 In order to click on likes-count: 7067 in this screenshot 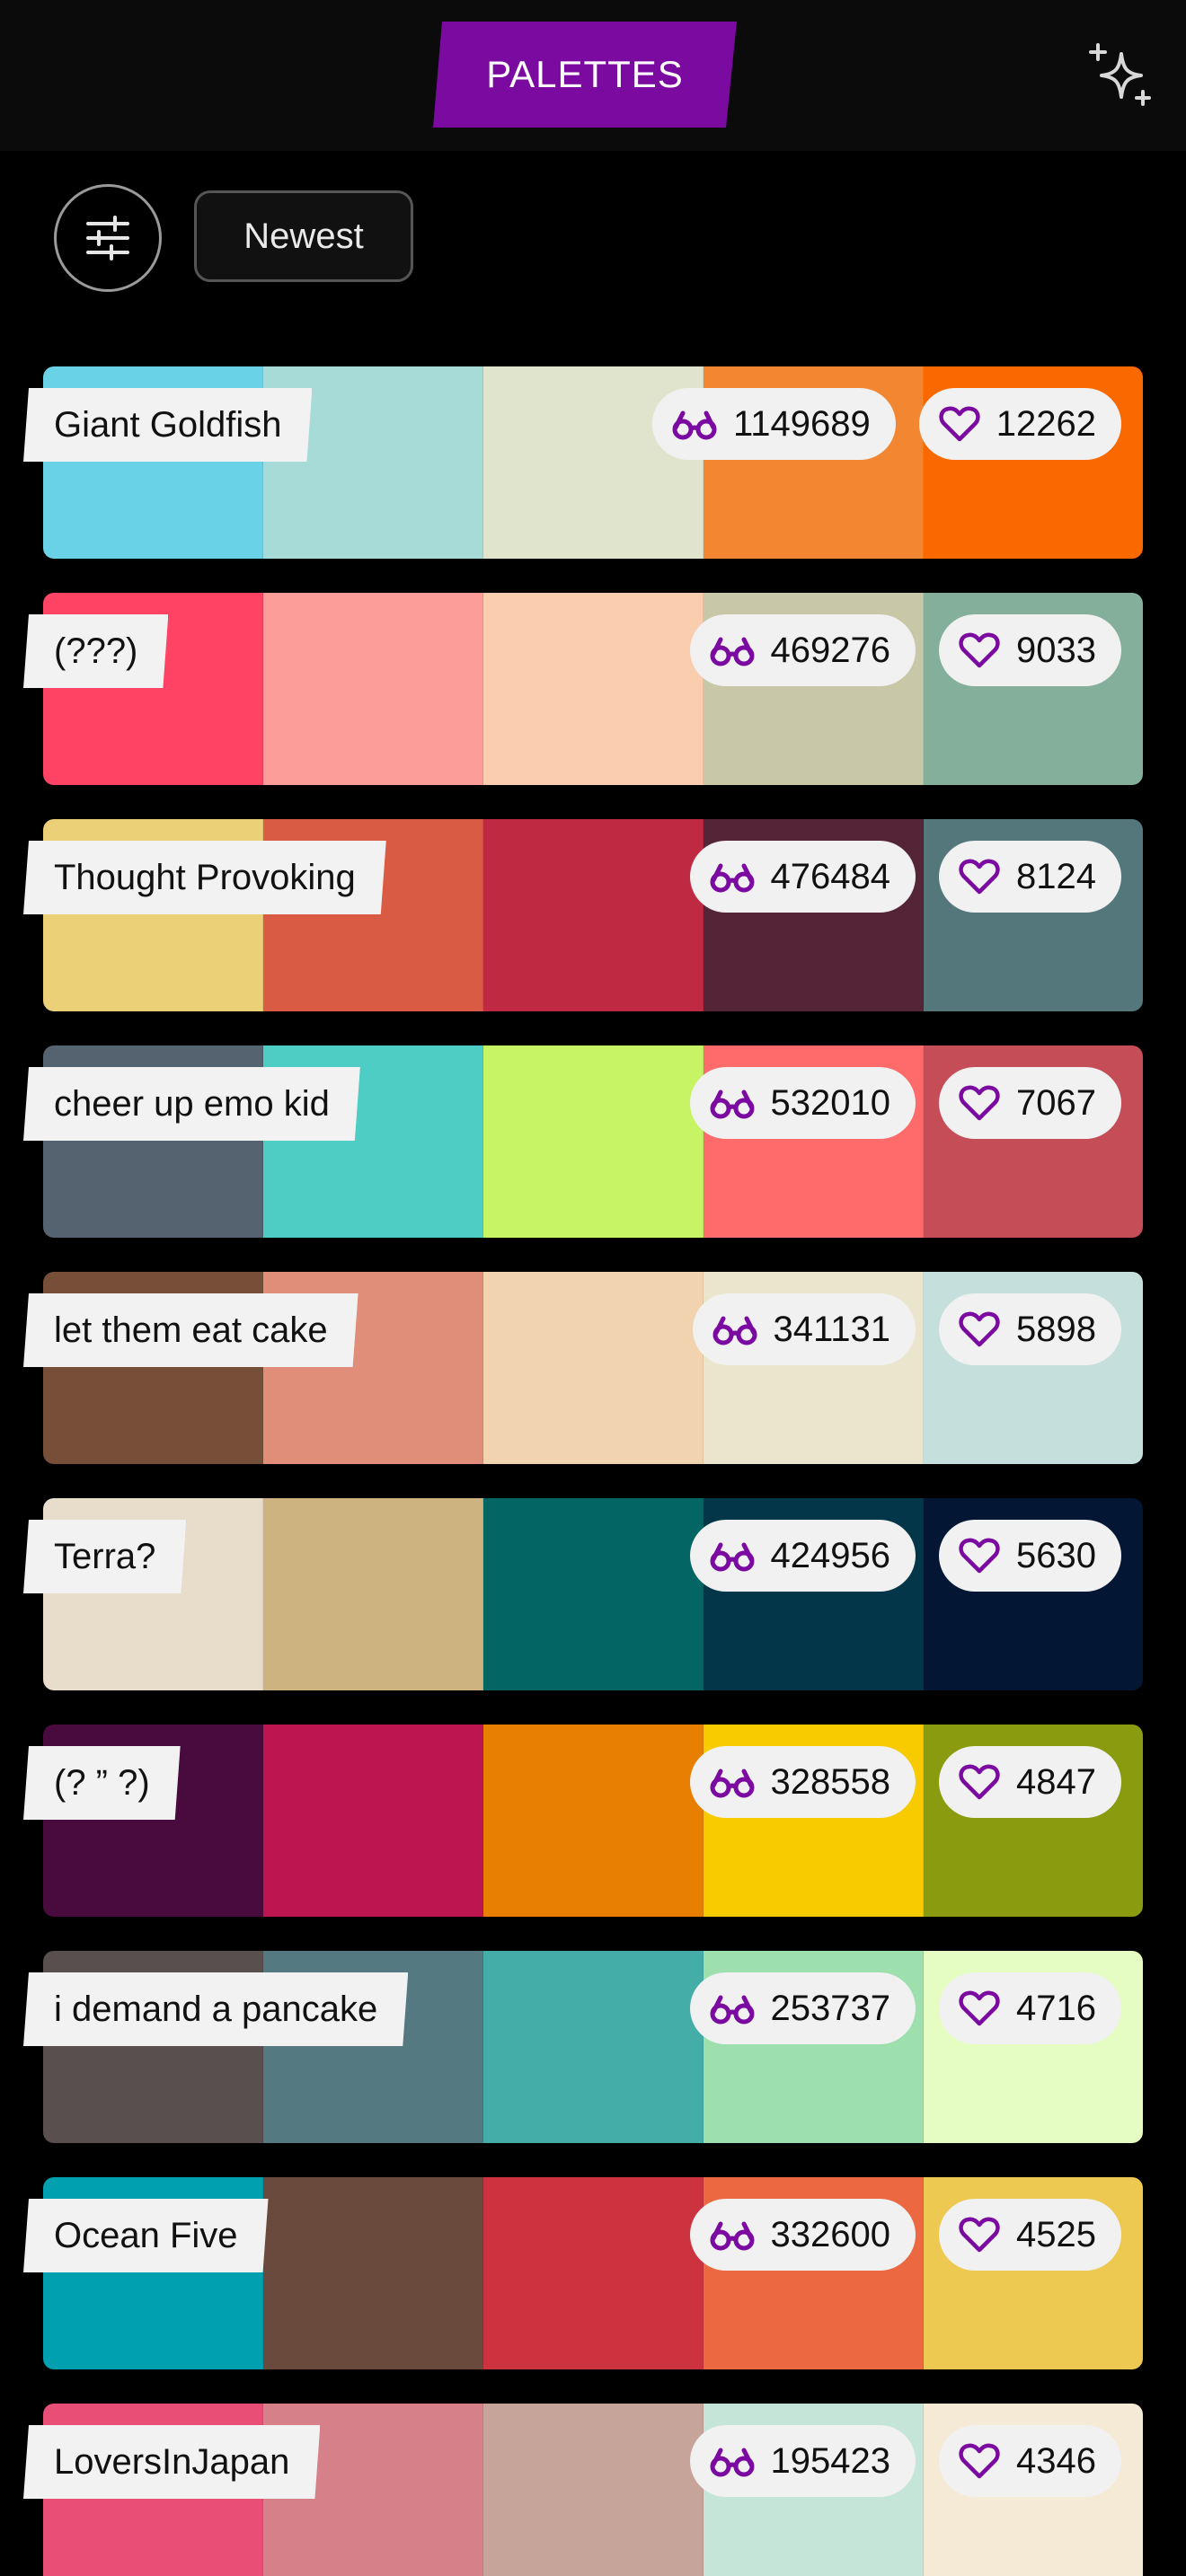, I will do `click(1056, 1102)`.